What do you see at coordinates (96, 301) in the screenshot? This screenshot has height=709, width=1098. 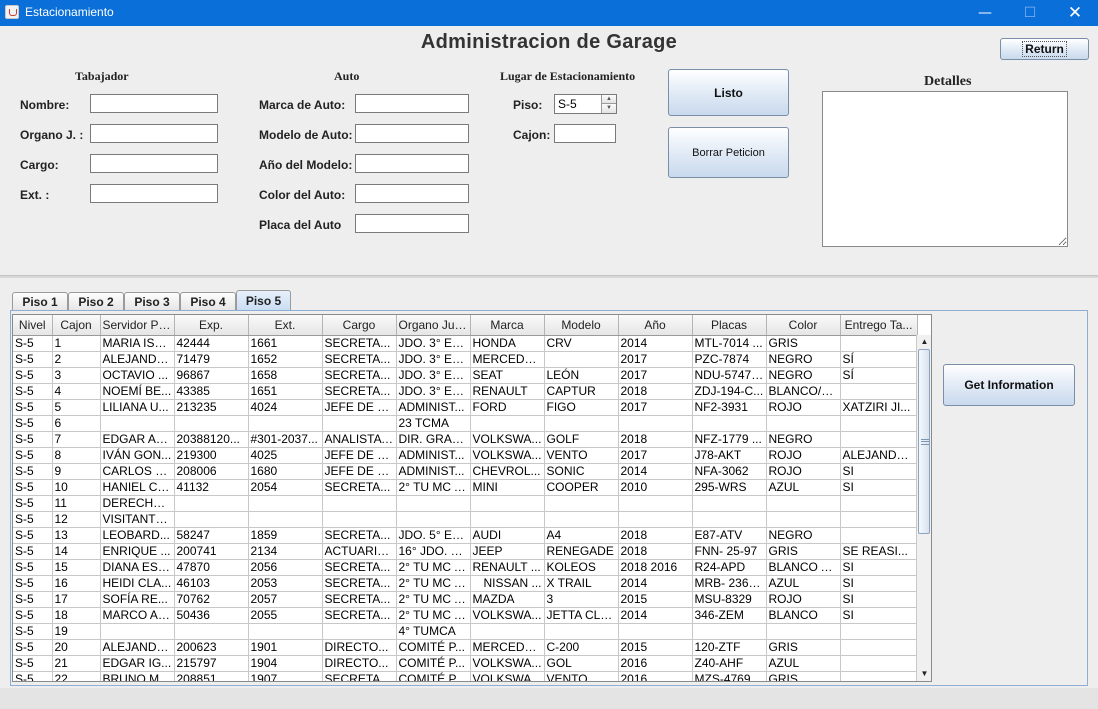 I see `tab-piso-2: Piso 2` at bounding box center [96, 301].